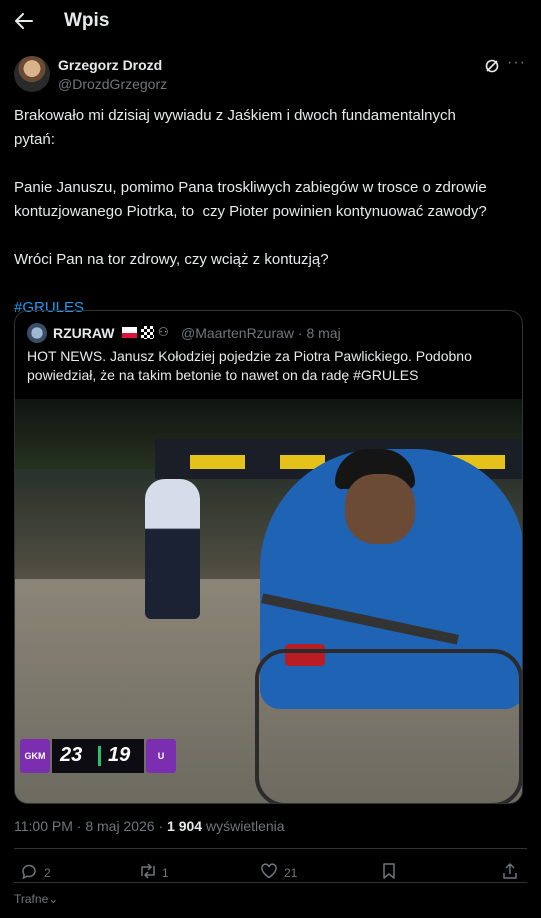 Image resolution: width=541 pixels, height=918 pixels. Describe the element at coordinates (32, 74) in the screenshot. I see `avatar` at that location.